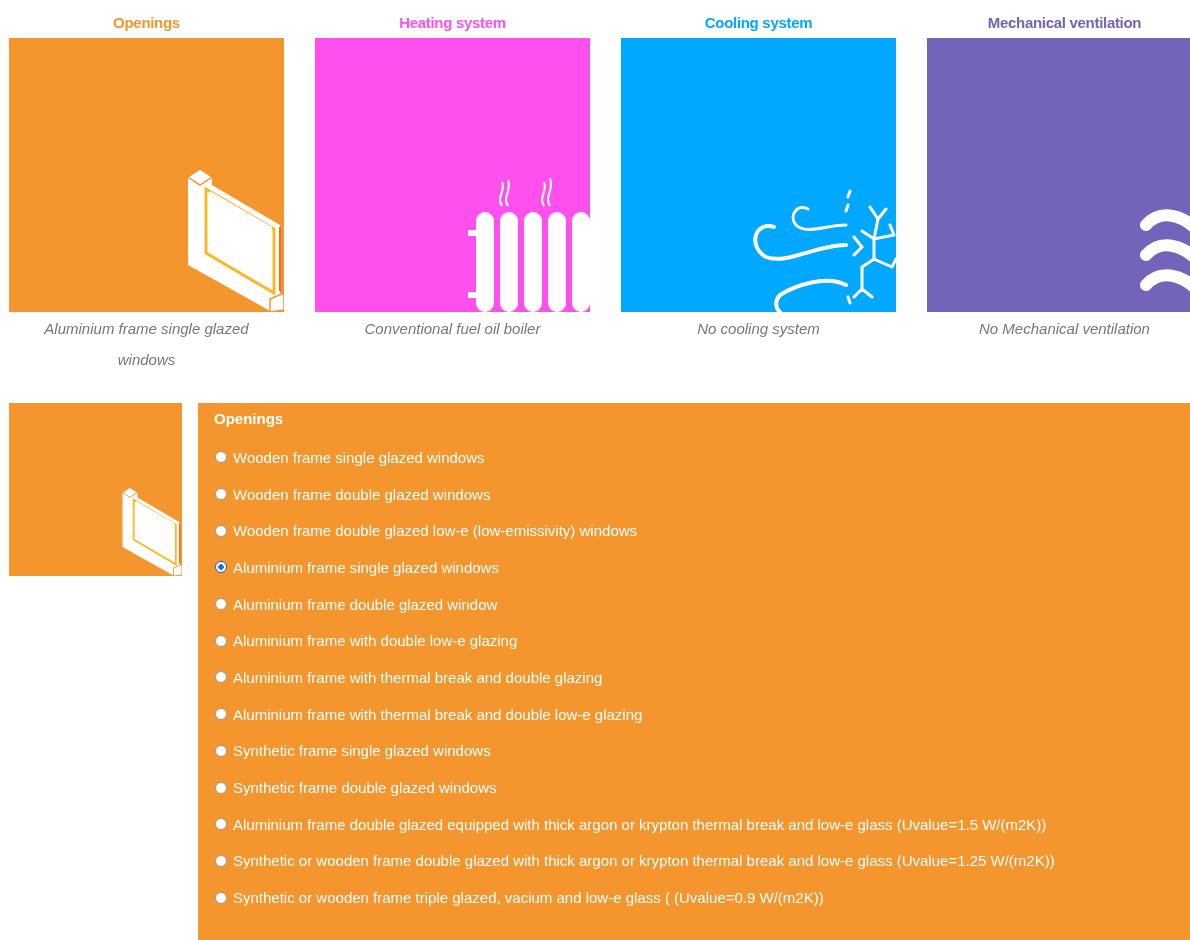 This screenshot has width=1190, height=940. I want to click on option-label: Synthetic frame double glazed windows, so click(365, 788).